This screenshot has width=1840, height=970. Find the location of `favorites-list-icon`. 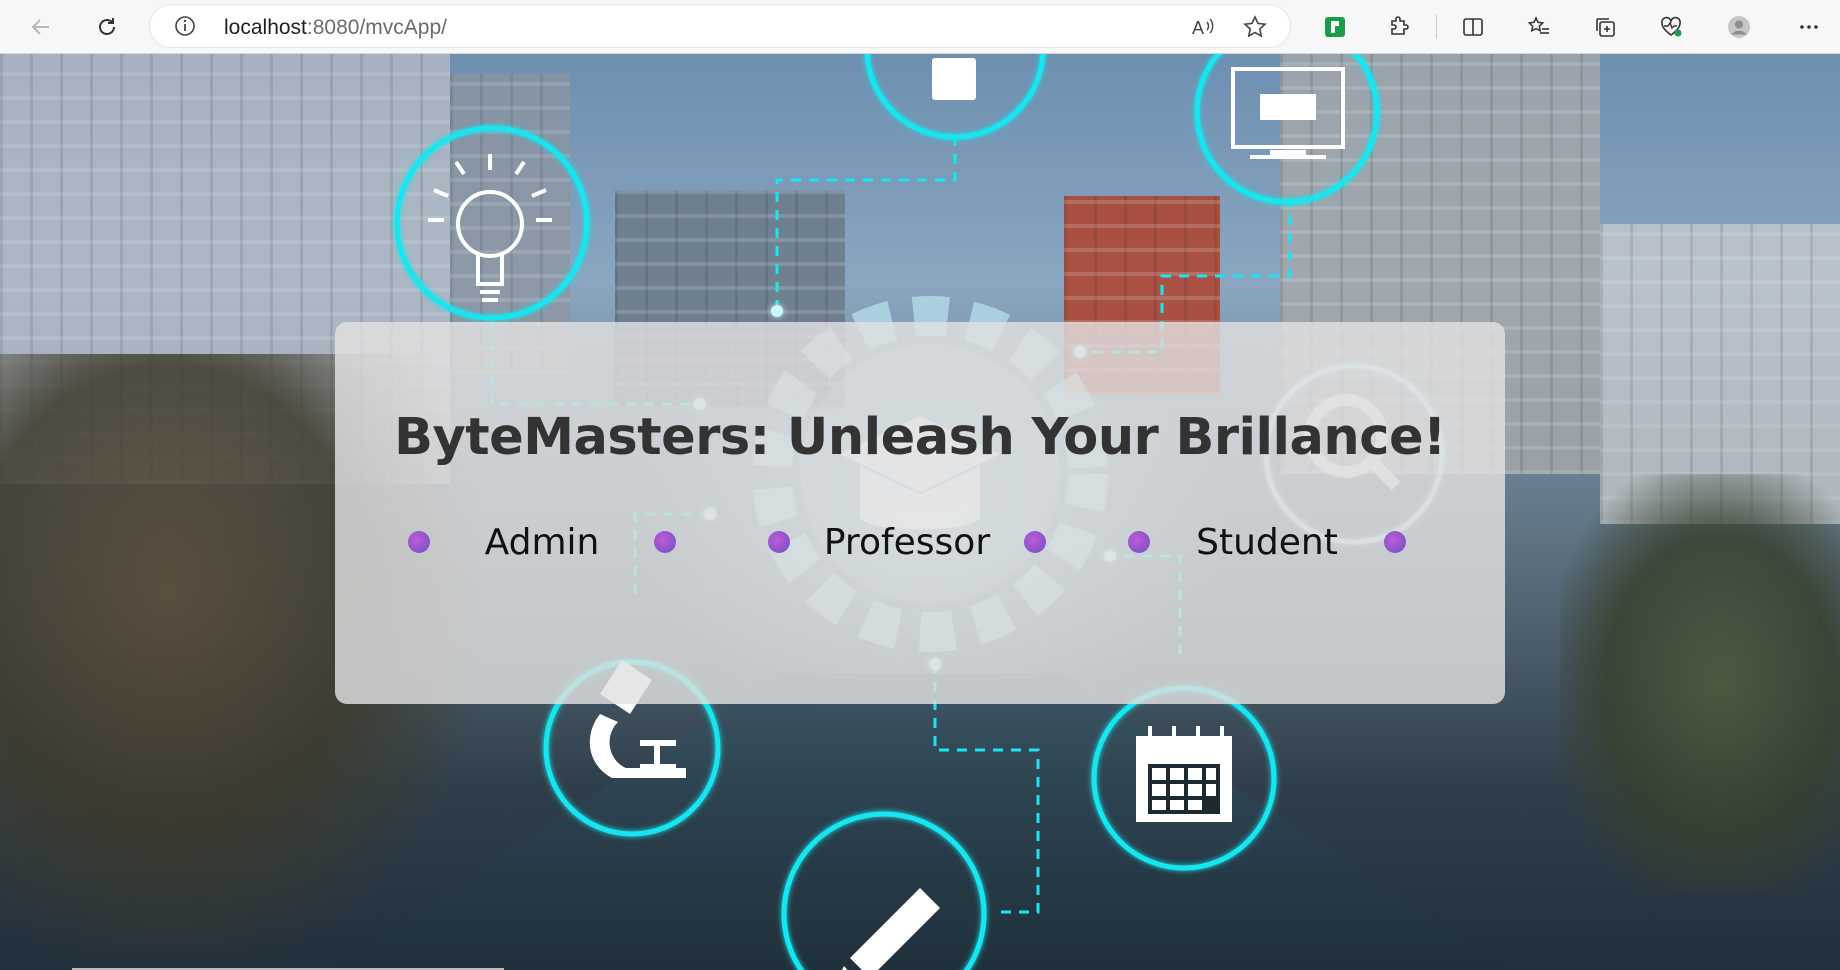

favorites-list-icon is located at coordinates (1538, 25).